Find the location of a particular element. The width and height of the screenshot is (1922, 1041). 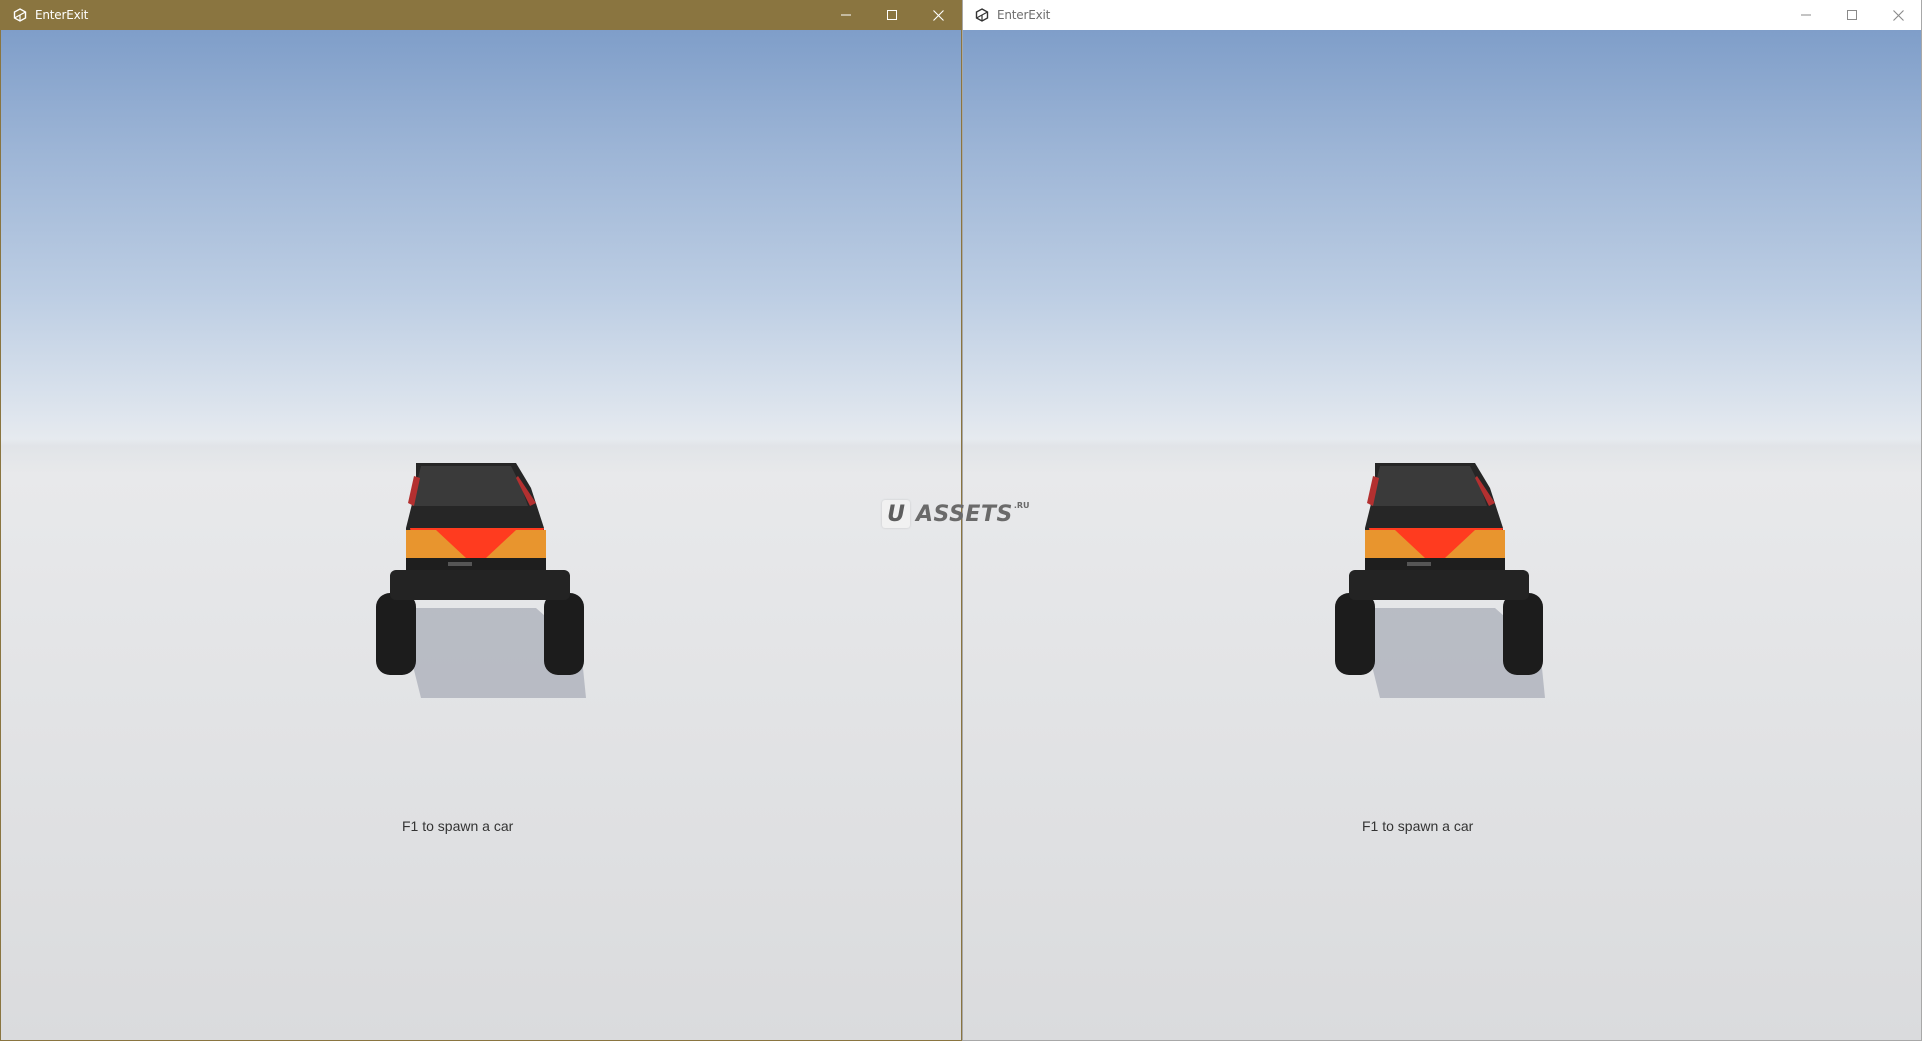

watermark-logo: U is located at coordinates (896, 514).